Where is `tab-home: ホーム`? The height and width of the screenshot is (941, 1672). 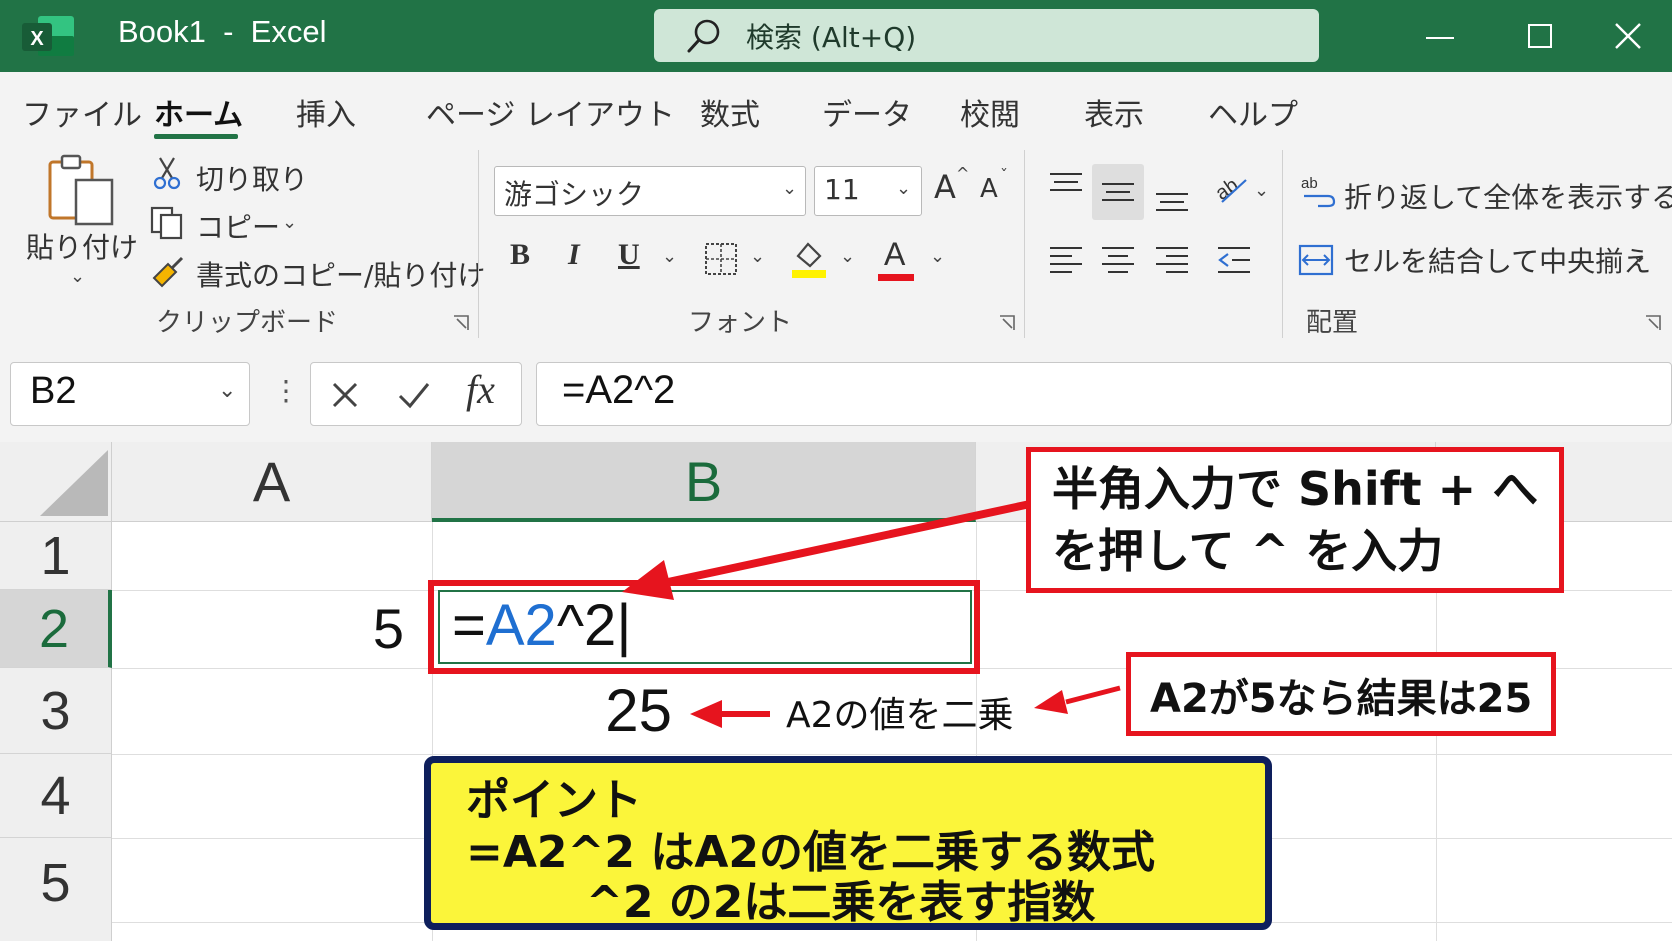 tab-home: ホーム is located at coordinates (198, 112).